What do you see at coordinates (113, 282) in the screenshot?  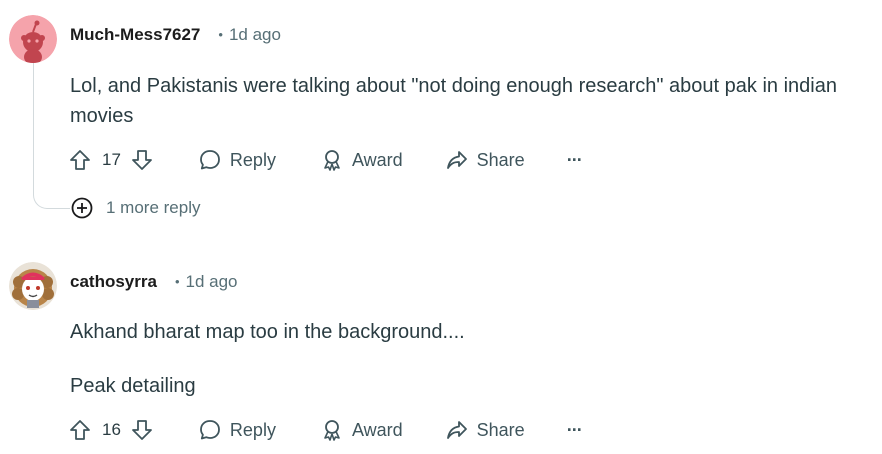 I see `author-name: cathosyrra` at bounding box center [113, 282].